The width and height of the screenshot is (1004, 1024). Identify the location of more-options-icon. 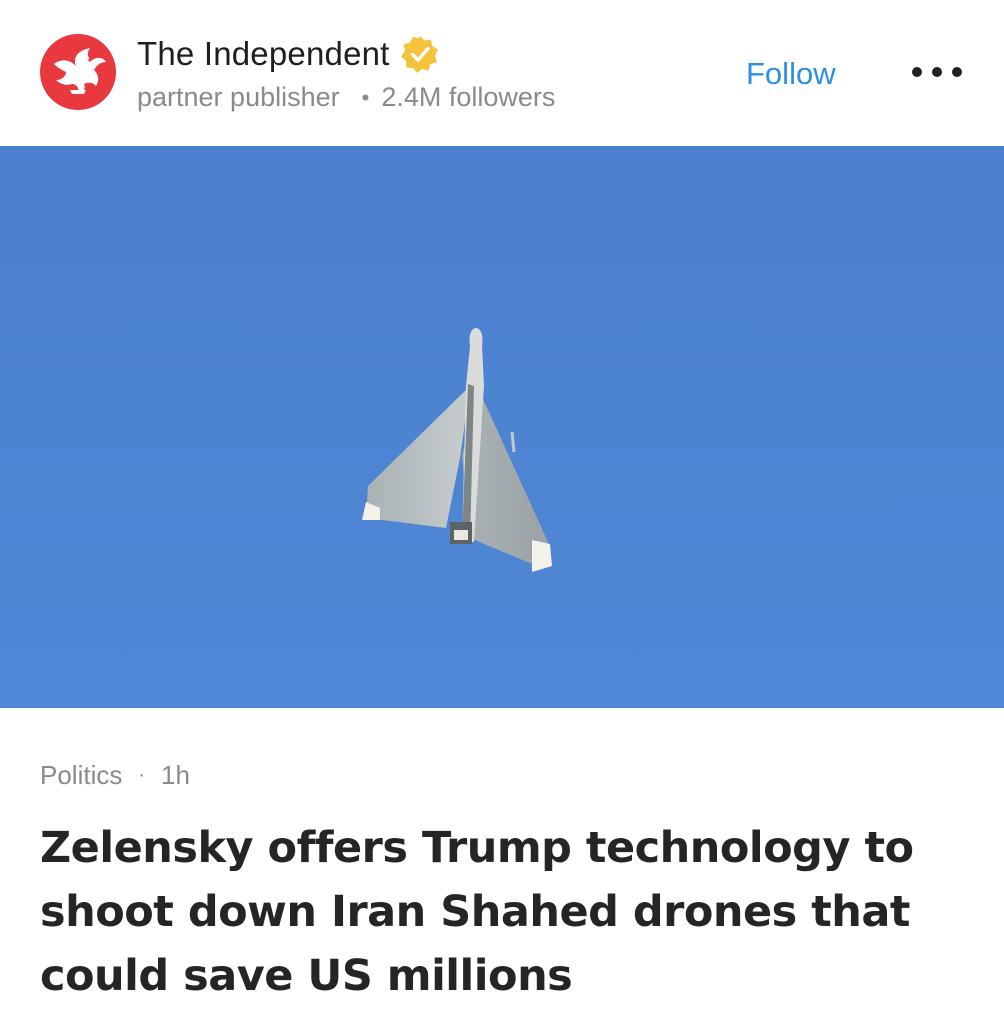
(937, 72).